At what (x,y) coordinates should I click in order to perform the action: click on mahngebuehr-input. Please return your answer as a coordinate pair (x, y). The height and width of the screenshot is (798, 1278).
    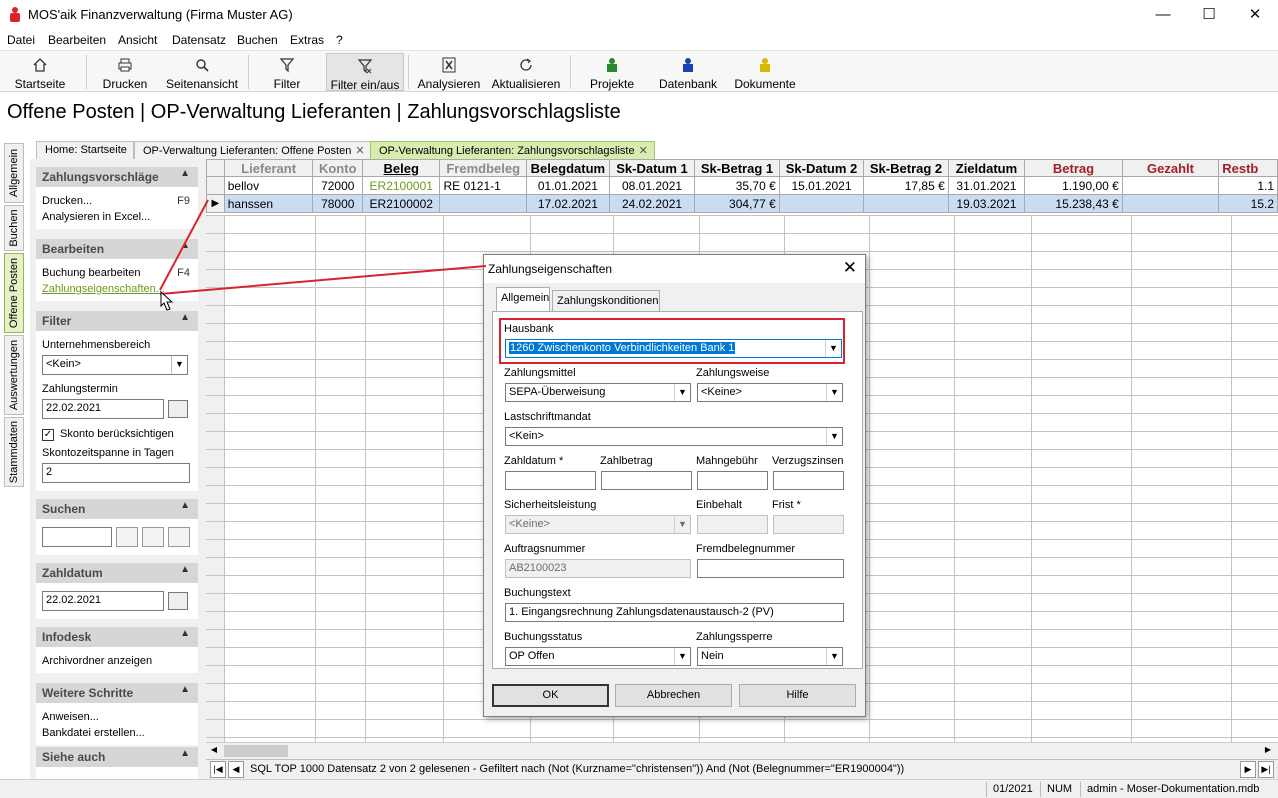
    Looking at the image, I should click on (732, 480).